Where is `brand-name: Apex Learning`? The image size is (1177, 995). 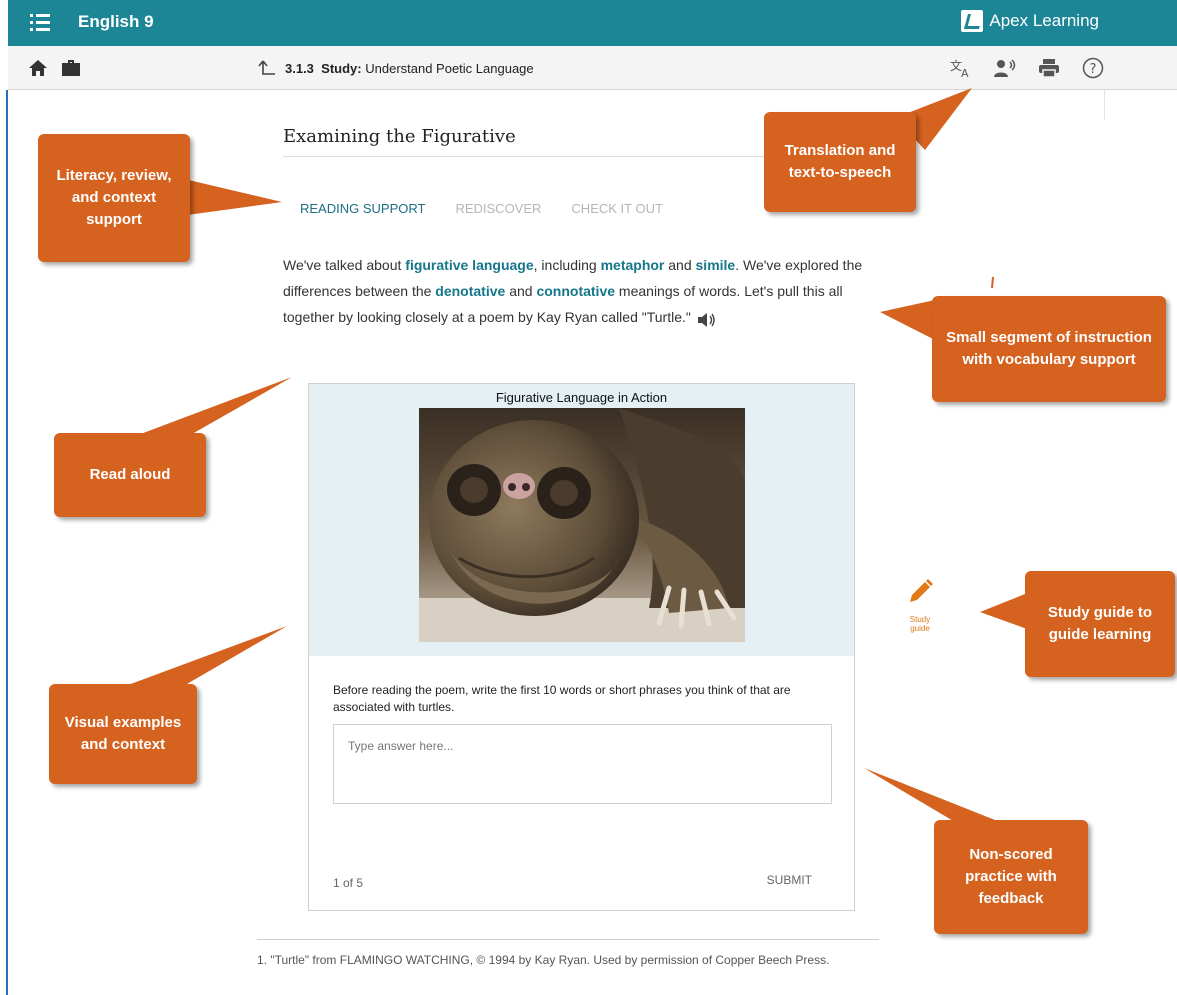
brand-name: Apex Learning is located at coordinates (1044, 20).